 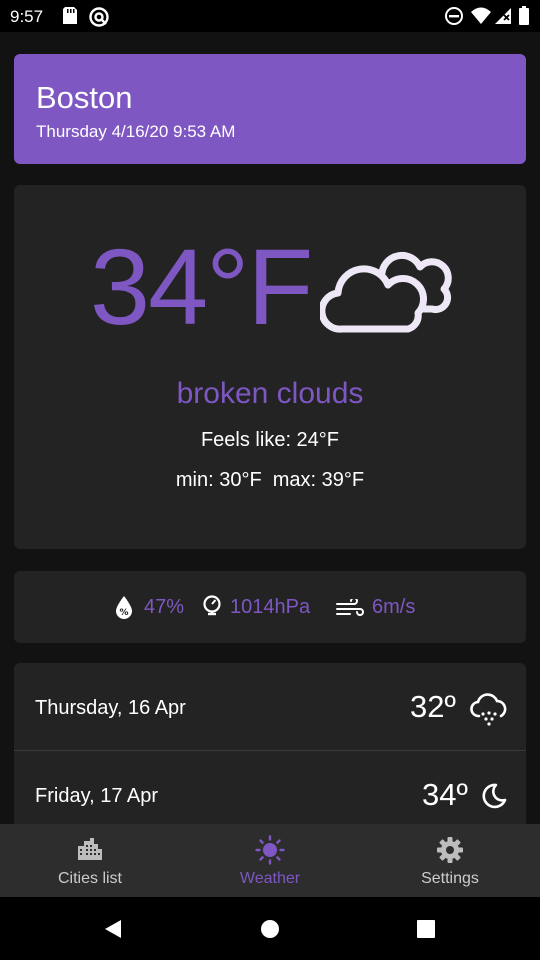 What do you see at coordinates (201, 286) in the screenshot?
I see `current-temperature: 34°F` at bounding box center [201, 286].